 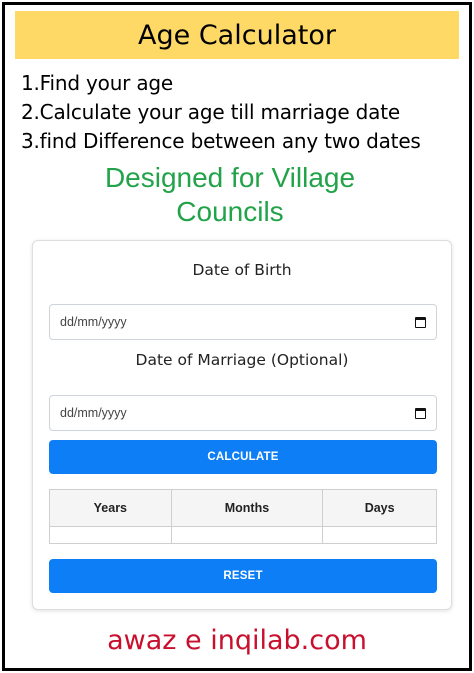 I want to click on days-value, so click(x=379, y=535).